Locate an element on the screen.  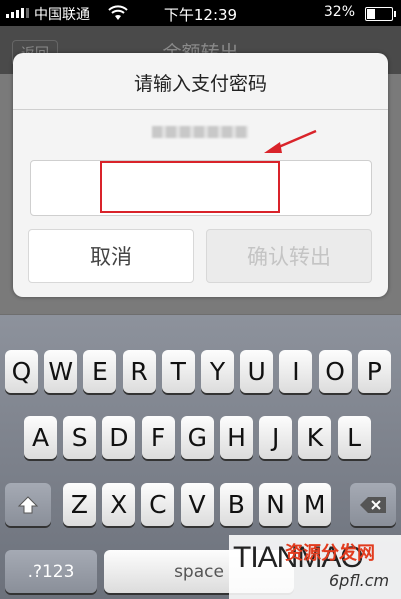
shift-key is located at coordinates (28, 504).